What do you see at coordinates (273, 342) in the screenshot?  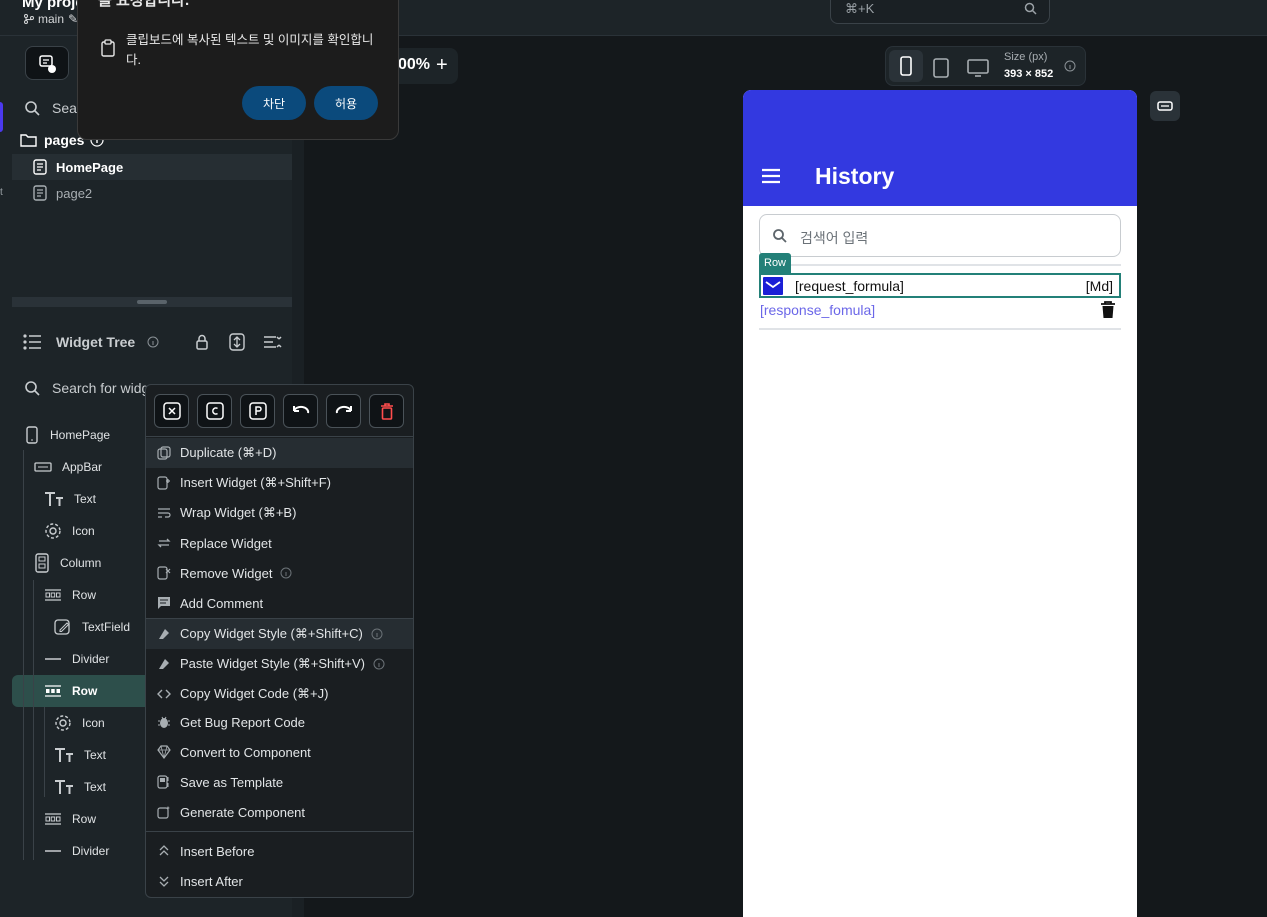 I see `filter-icon` at bounding box center [273, 342].